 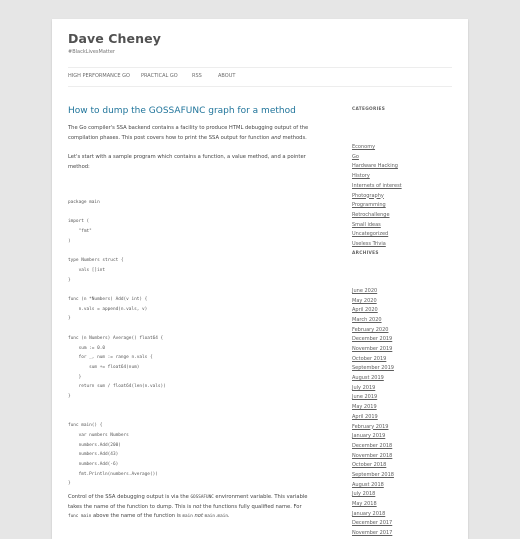 I want to click on site-description: #BlackLivesMatter, so click(x=91, y=52).